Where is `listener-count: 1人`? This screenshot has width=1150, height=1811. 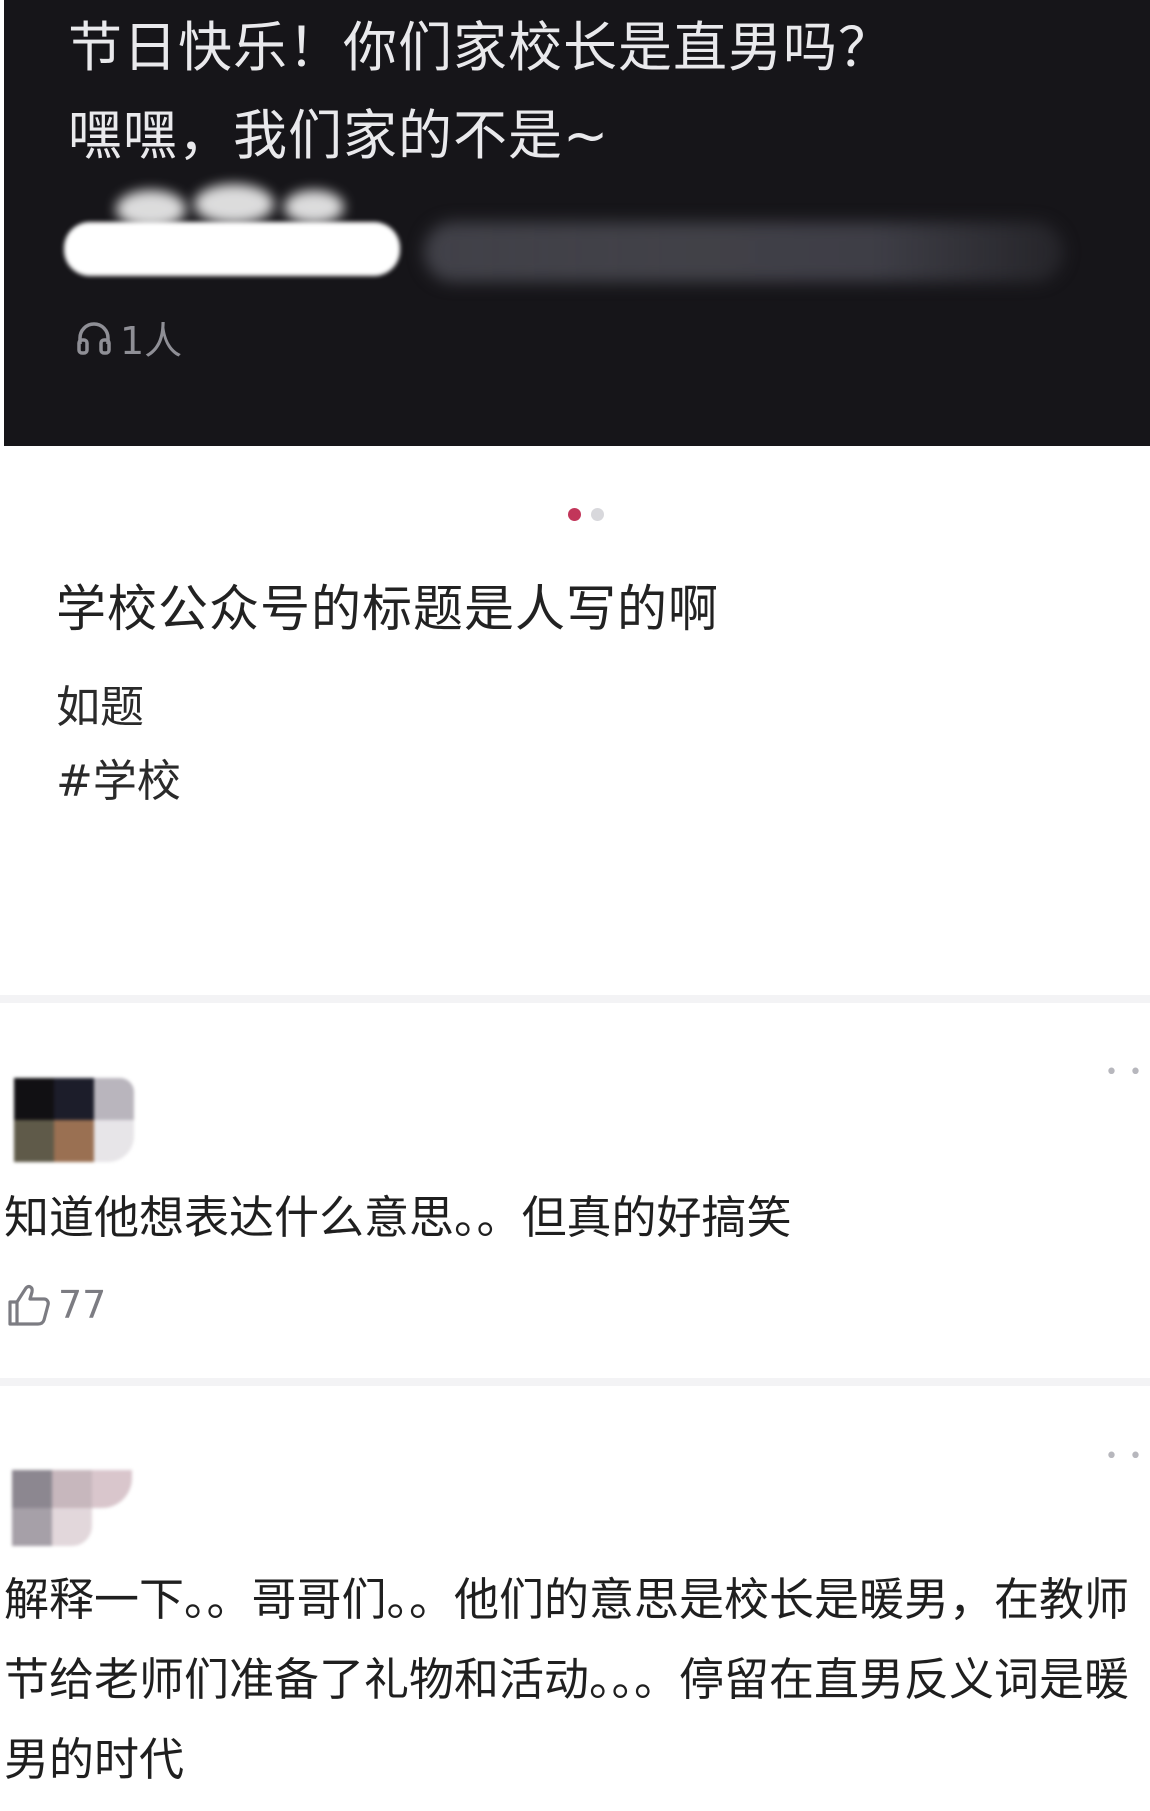
listener-count: 1人 is located at coordinates (128, 337).